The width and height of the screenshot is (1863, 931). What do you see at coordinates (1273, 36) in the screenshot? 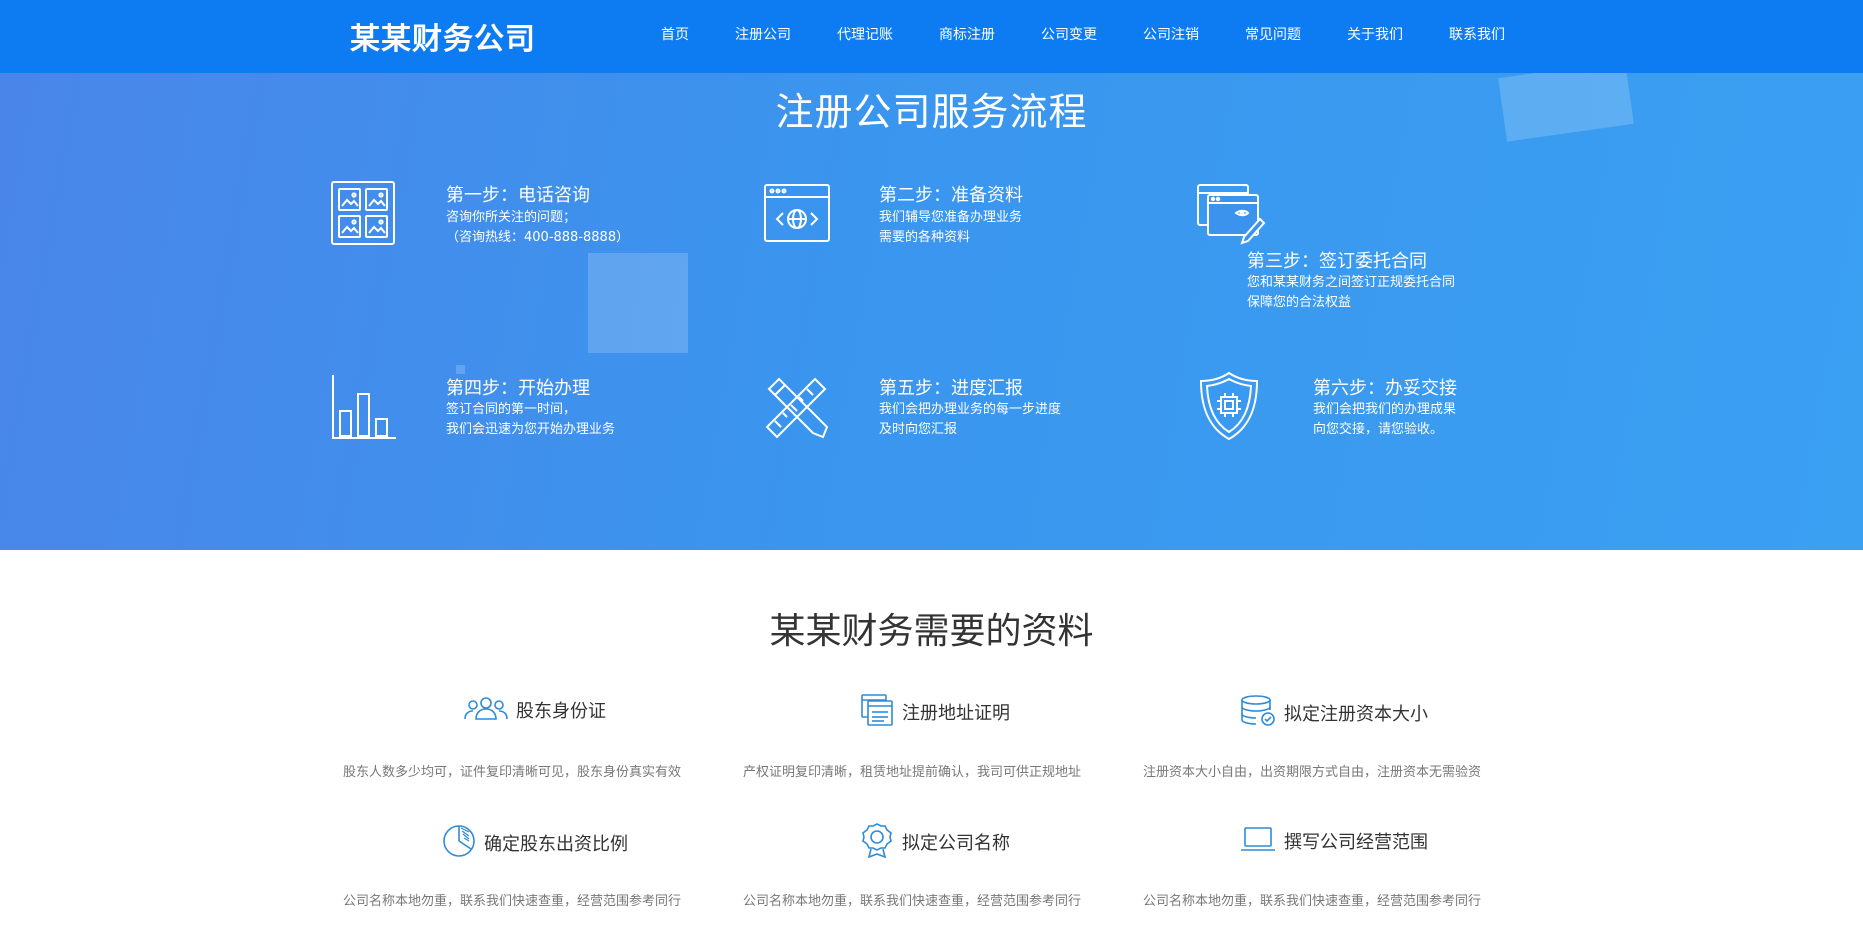
I see `nav-faq: 常见问题` at bounding box center [1273, 36].